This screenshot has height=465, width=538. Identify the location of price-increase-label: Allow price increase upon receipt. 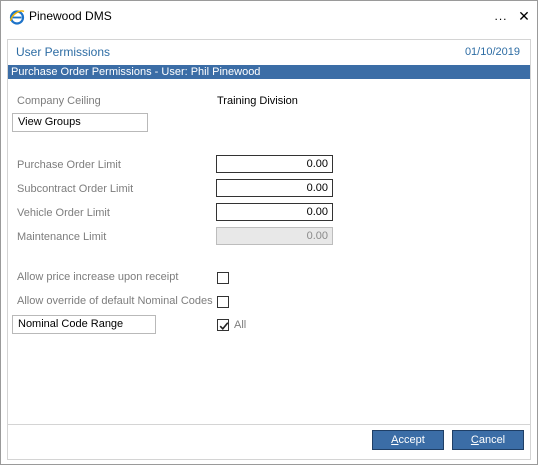
(98, 277).